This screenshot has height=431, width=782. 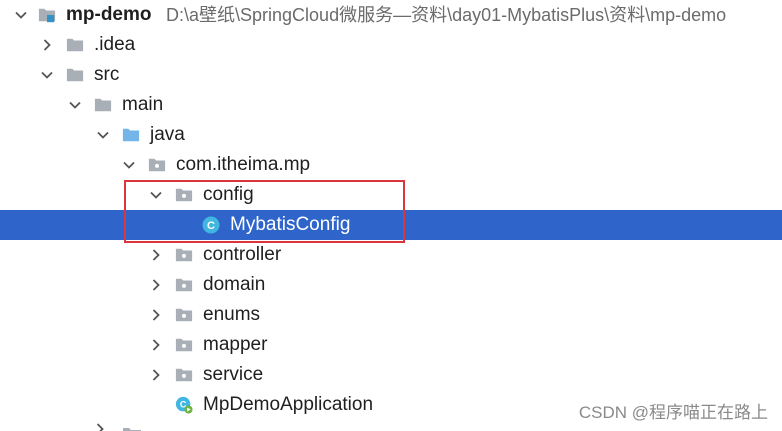 I want to click on tree-row-domain: domain, so click(x=391, y=285).